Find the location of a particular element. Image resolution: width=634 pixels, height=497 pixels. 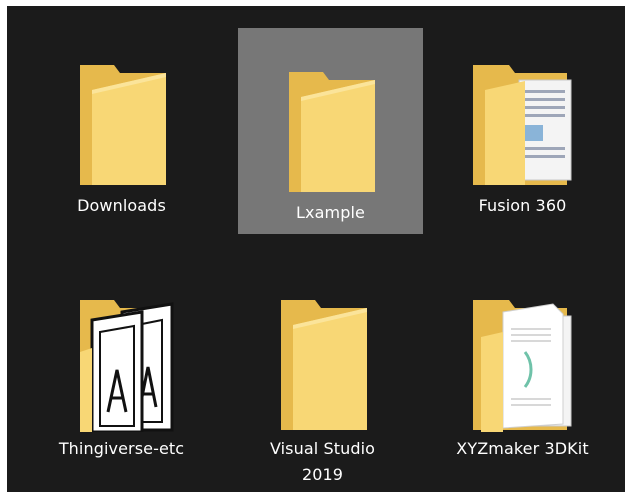

folder-with-pictures-icon is located at coordinates (126, 366).